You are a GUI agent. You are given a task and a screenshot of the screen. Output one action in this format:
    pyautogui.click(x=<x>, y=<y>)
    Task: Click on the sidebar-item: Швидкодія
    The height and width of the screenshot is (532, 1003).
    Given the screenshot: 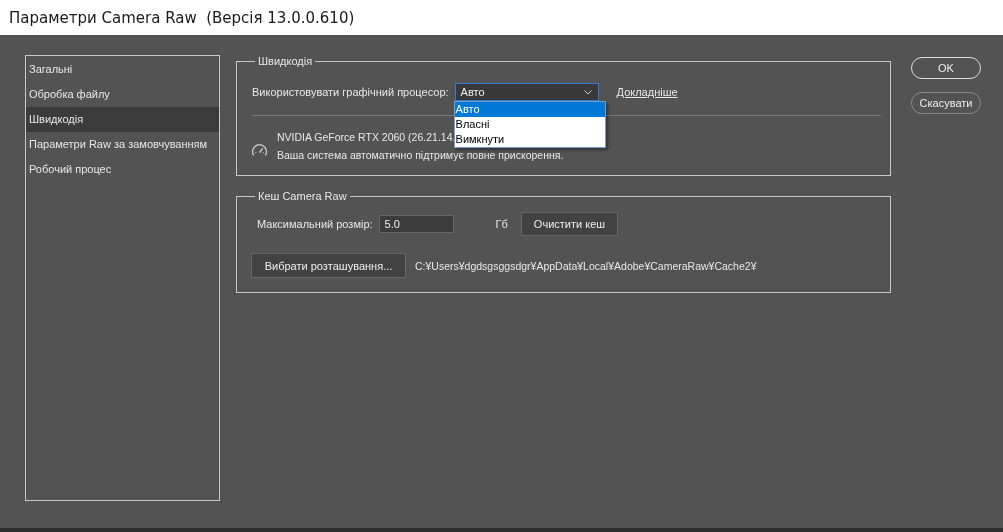 What is the action you would take?
    pyautogui.click(x=122, y=119)
    